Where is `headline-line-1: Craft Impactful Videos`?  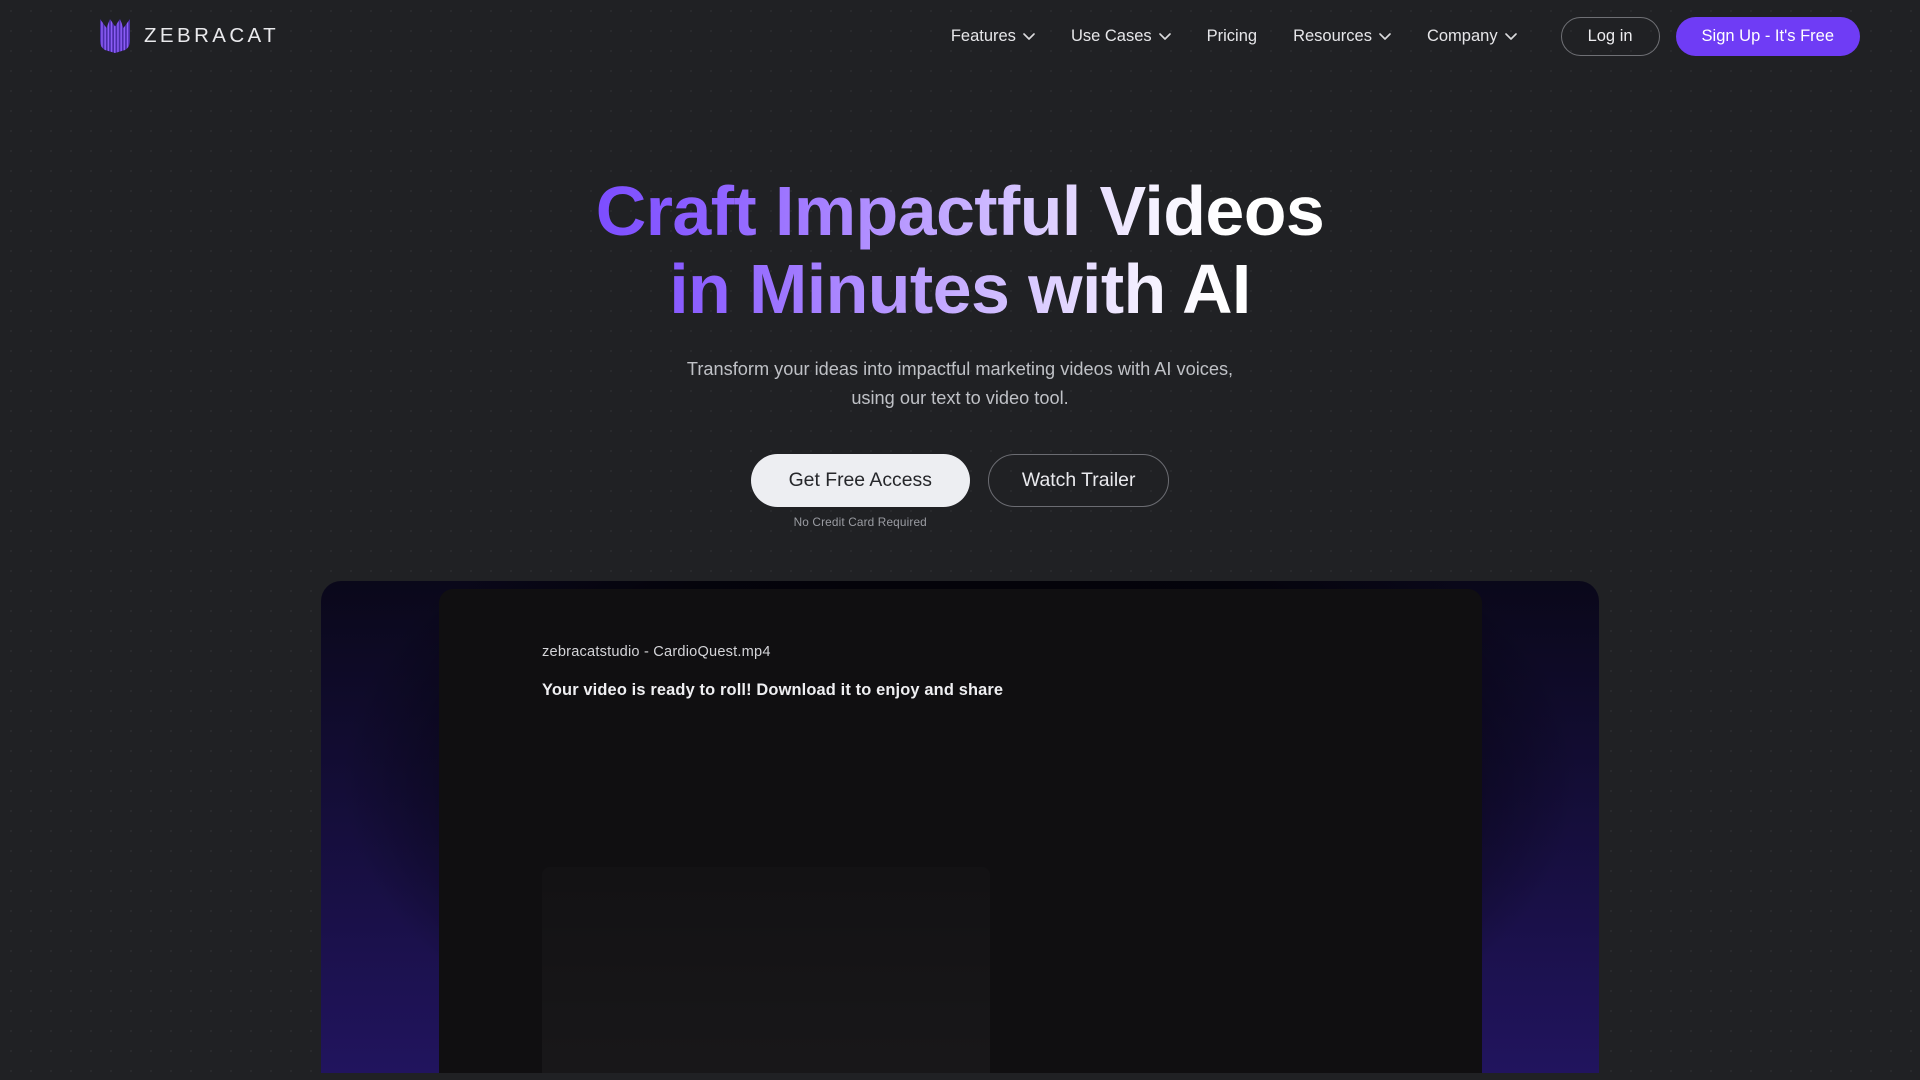
headline-line-1: Craft Impactful Videos is located at coordinates (960, 211).